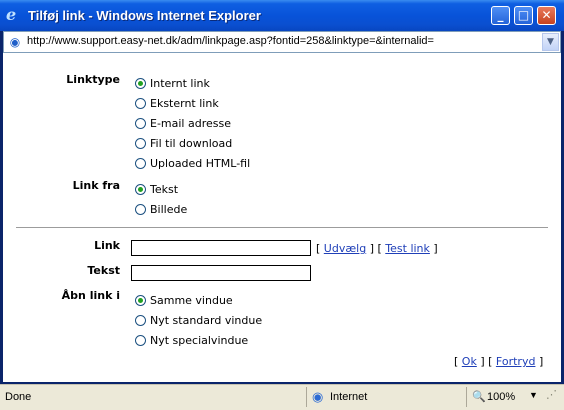 This screenshot has height=410, width=564. Describe the element at coordinates (15, 42) in the screenshot. I see `page-icon: ◉` at that location.